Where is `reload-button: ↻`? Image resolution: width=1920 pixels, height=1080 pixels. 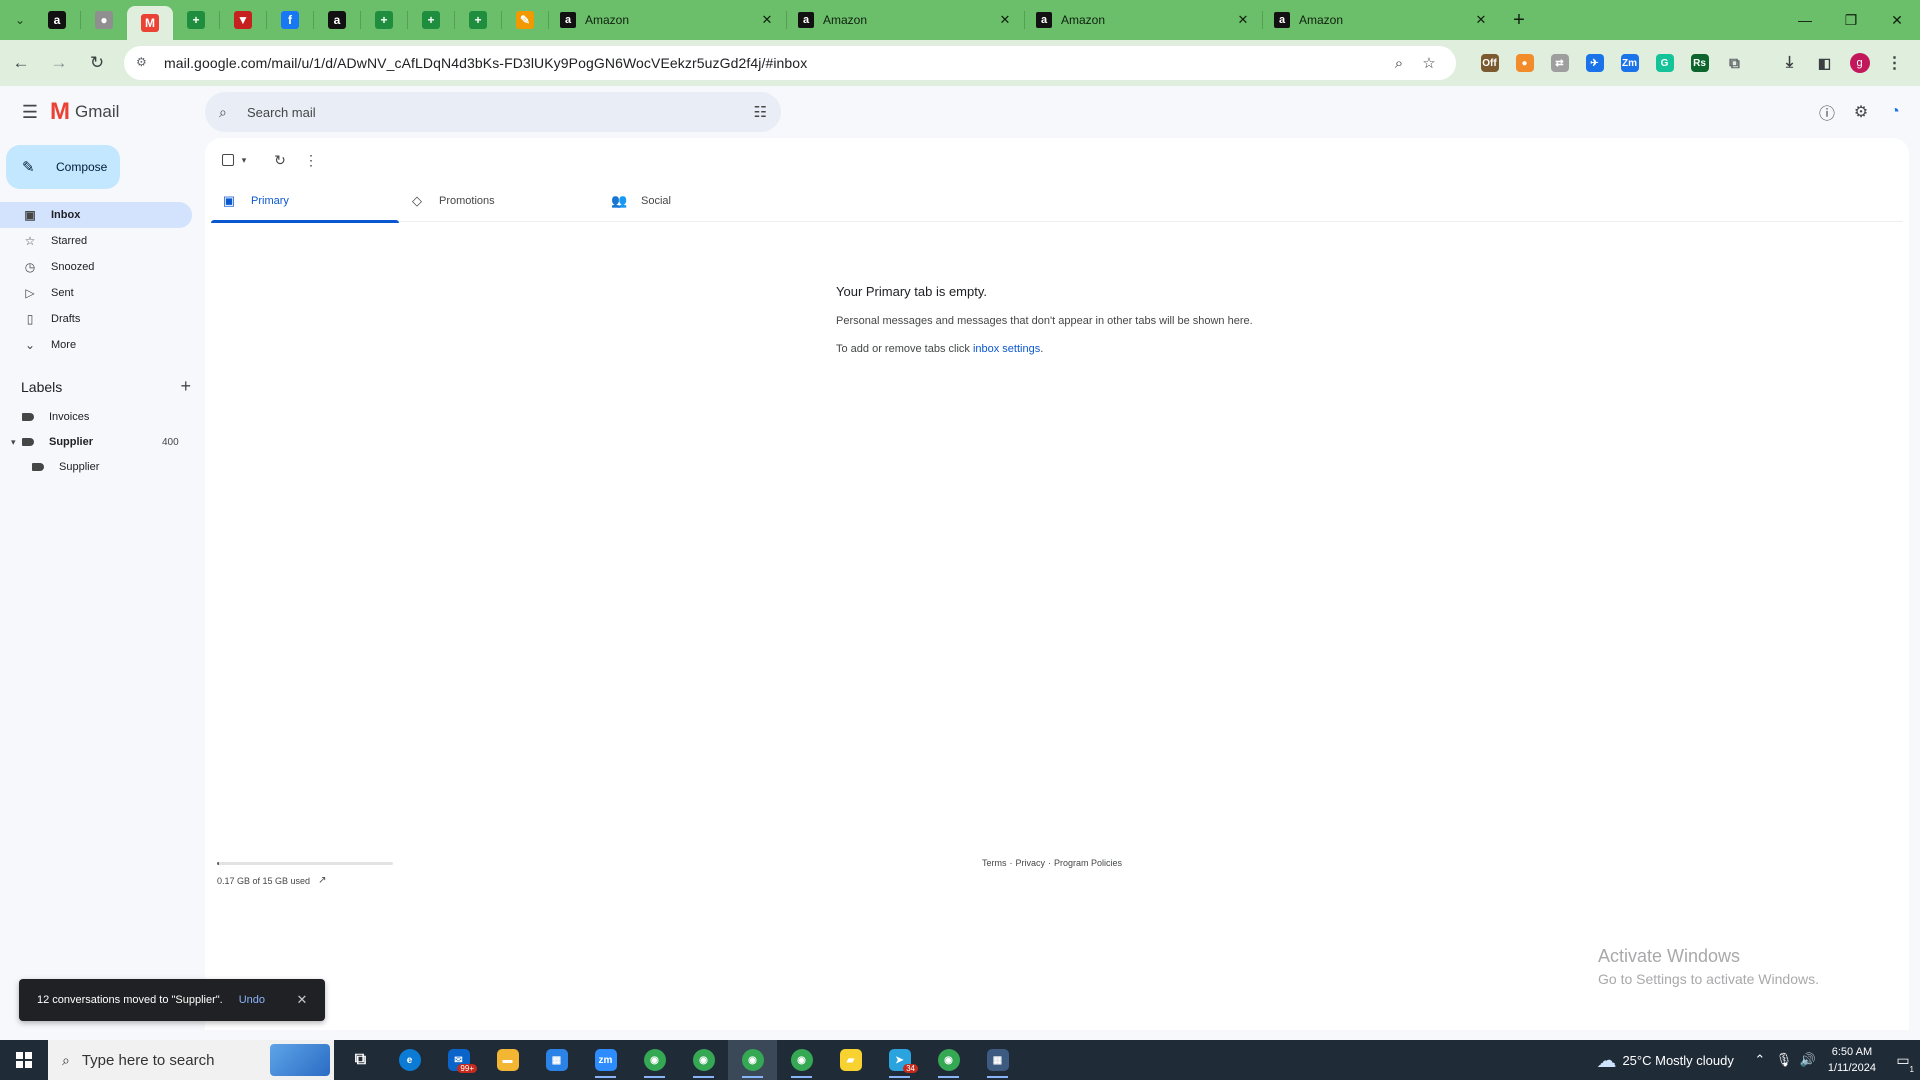
reload-button: ↻ is located at coordinates (97, 63).